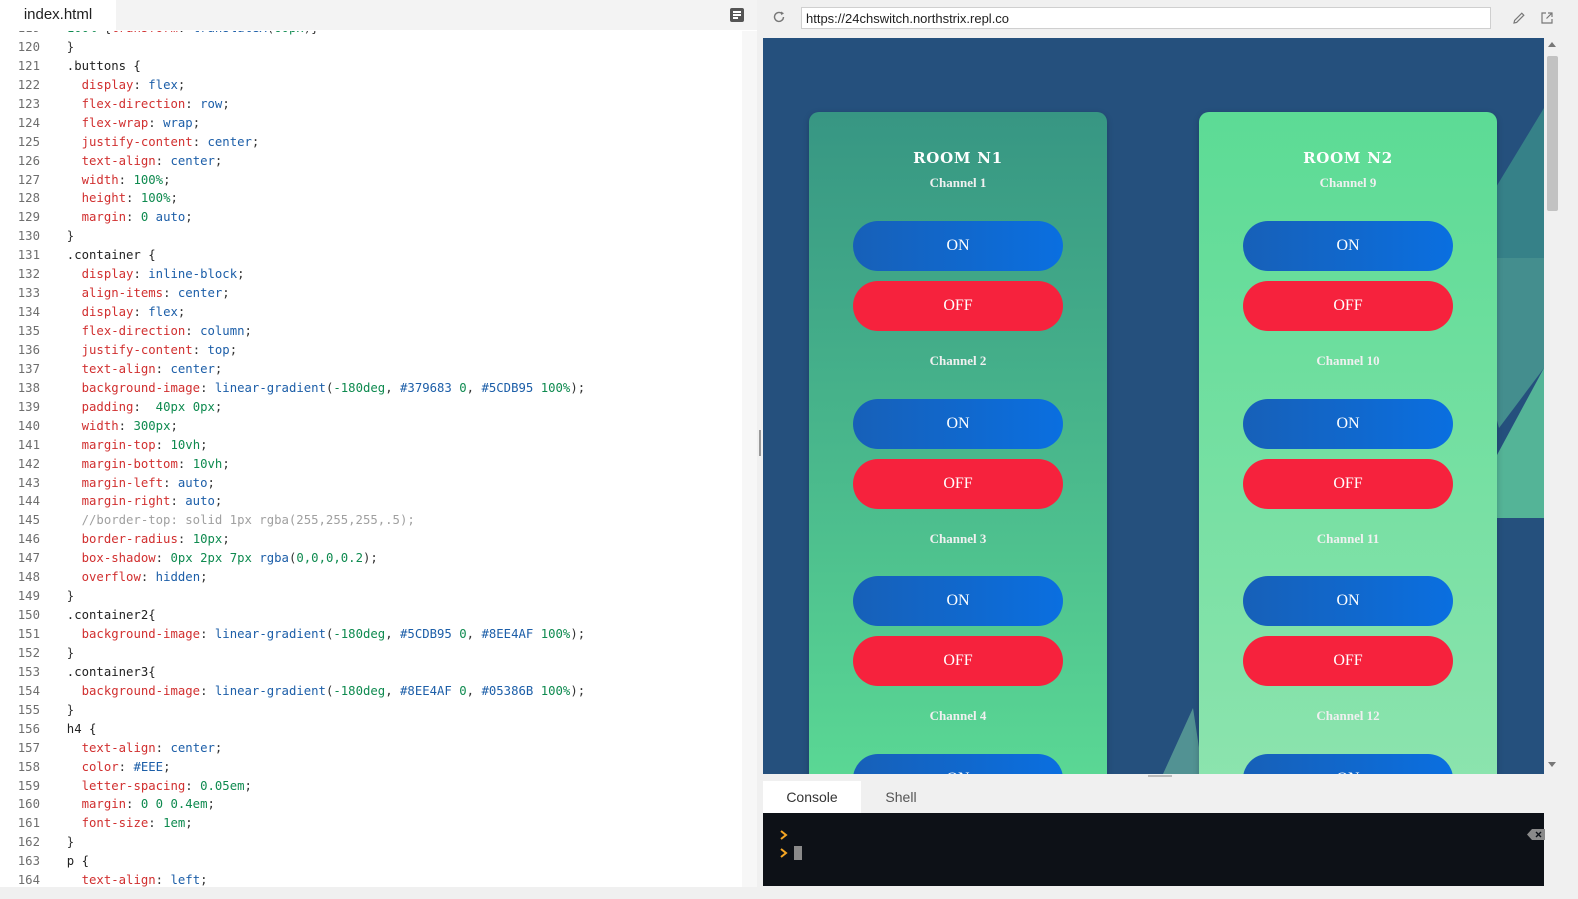 The image size is (1578, 899). Describe the element at coordinates (28, 804) in the screenshot. I see `line-number: 160` at that location.